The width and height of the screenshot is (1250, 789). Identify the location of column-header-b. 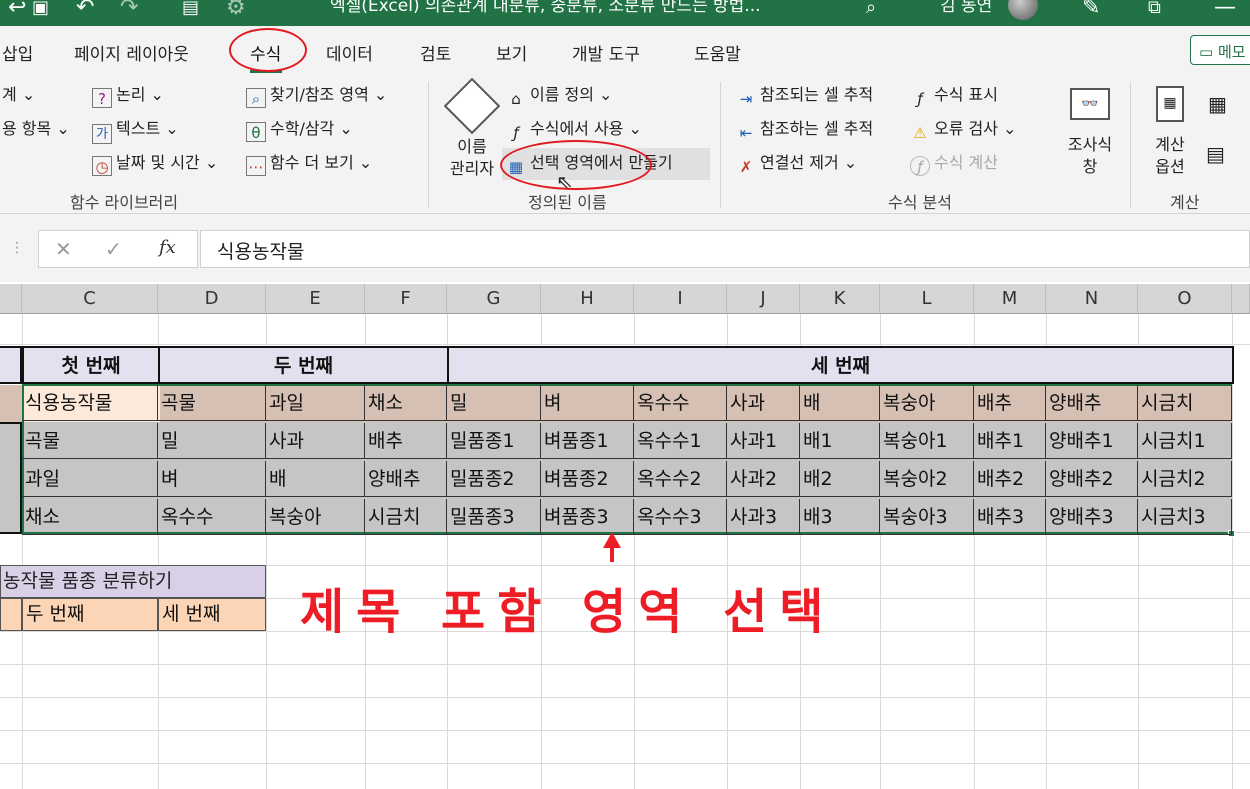
(11, 299).